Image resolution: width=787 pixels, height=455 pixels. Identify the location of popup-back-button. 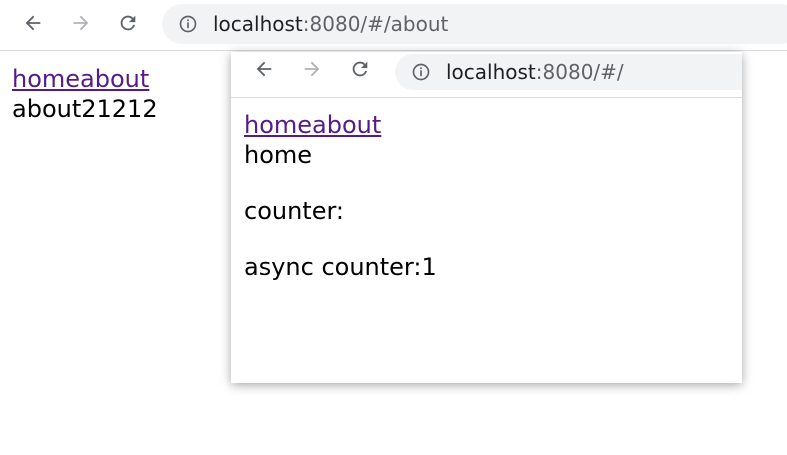
(264, 69).